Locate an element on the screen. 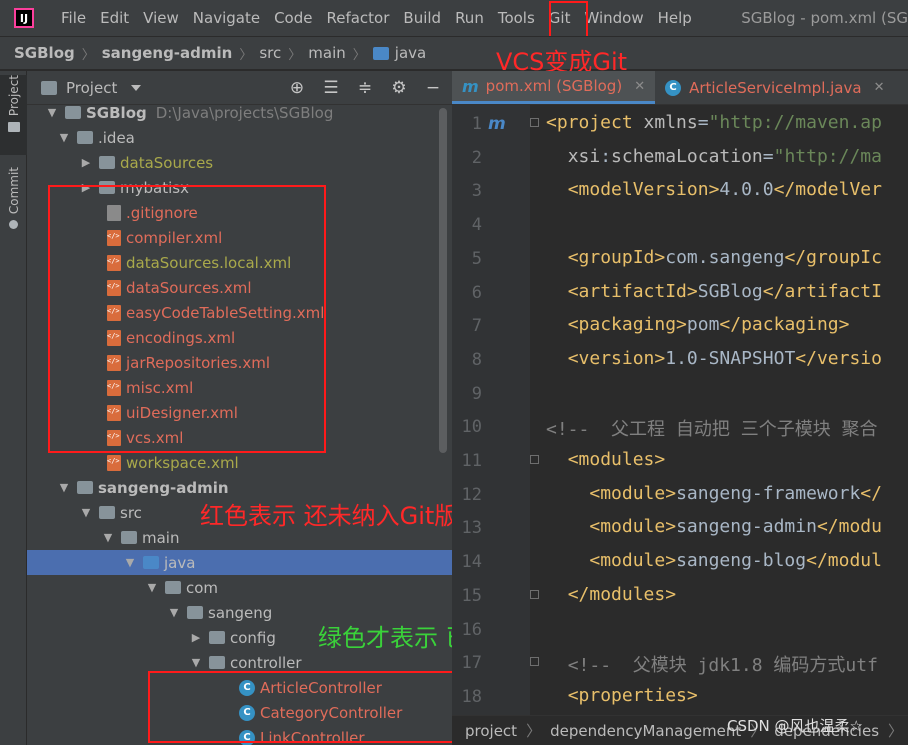 This screenshot has height=745, width=908. code-token: <groupId> is located at coordinates (616, 257).